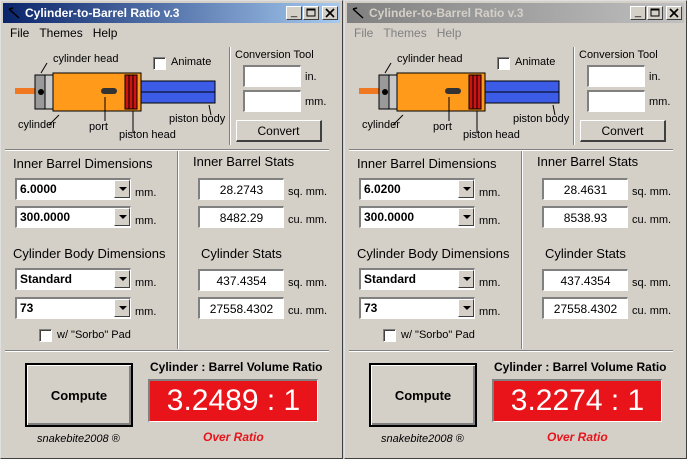 The image size is (687, 459). I want to click on barrel-diameter-select: 6.0000, so click(73, 189).